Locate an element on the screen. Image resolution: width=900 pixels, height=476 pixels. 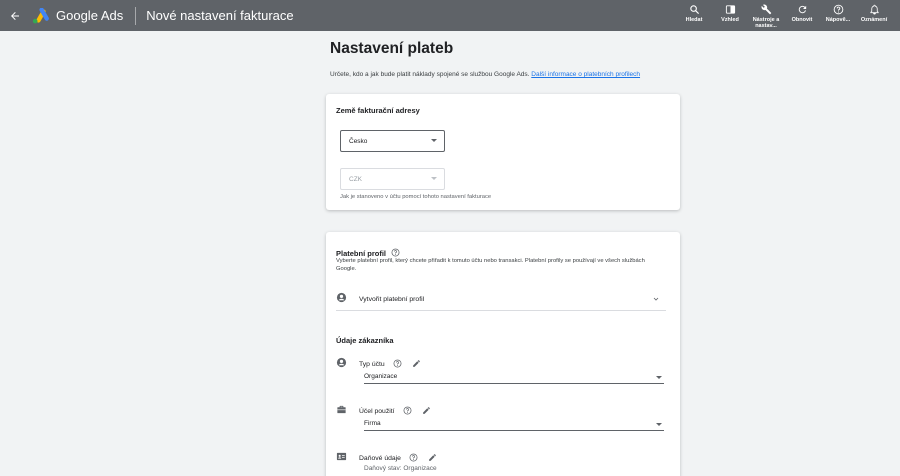
account-type-help-button is located at coordinates (393, 364).